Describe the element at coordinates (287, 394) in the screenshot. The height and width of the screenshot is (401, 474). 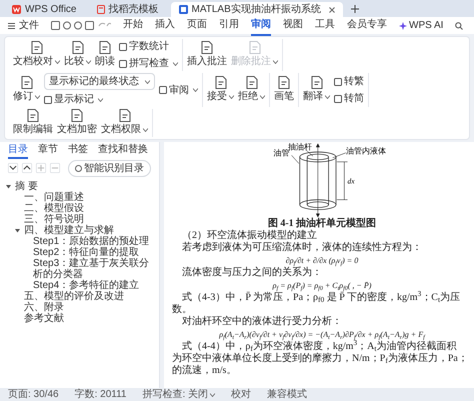
I see `status-item: 兼容模式` at that location.